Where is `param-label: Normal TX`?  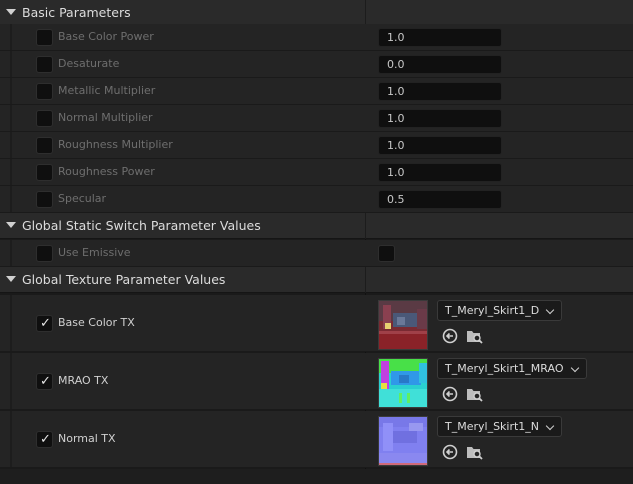
param-label: Normal TX is located at coordinates (87, 438).